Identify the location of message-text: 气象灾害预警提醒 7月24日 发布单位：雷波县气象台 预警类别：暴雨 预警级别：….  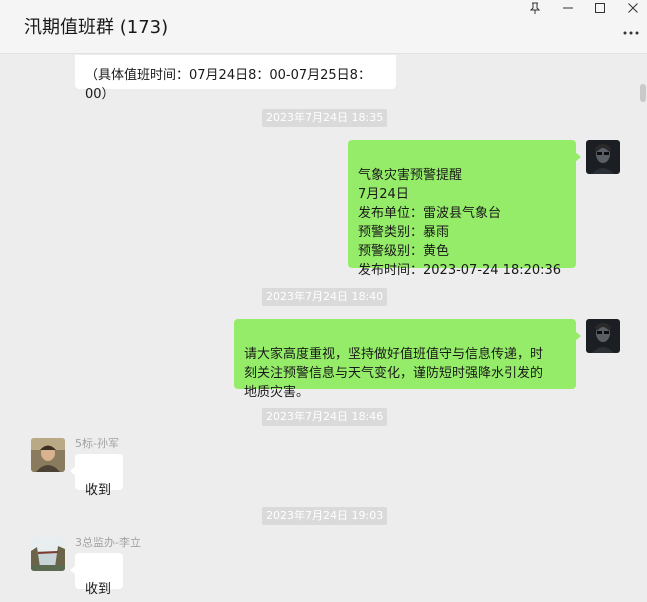
(460, 223).